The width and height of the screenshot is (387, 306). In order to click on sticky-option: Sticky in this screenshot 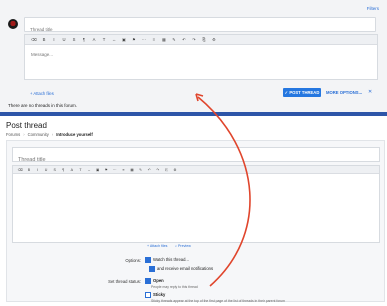, I will do `click(215, 295)`.